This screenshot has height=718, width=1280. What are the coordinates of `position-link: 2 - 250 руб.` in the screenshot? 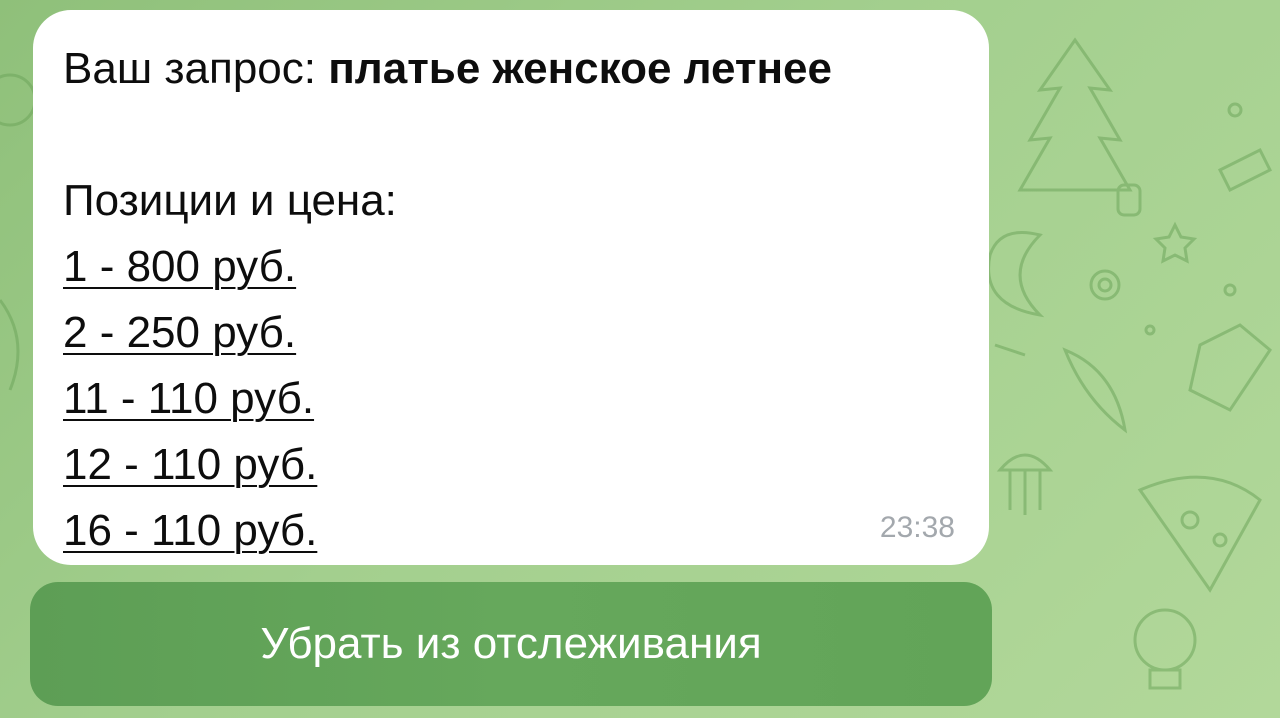 It's located at (511, 333).